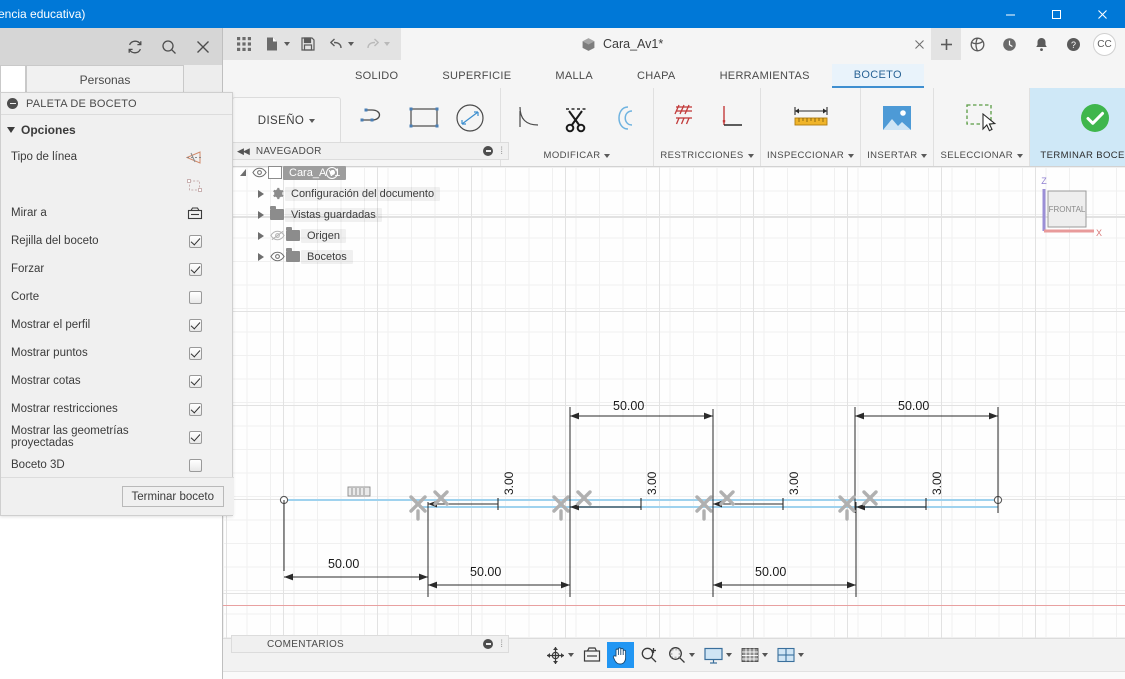  I want to click on palette-row-boceto-3d: Boceto 3D, so click(116, 465).